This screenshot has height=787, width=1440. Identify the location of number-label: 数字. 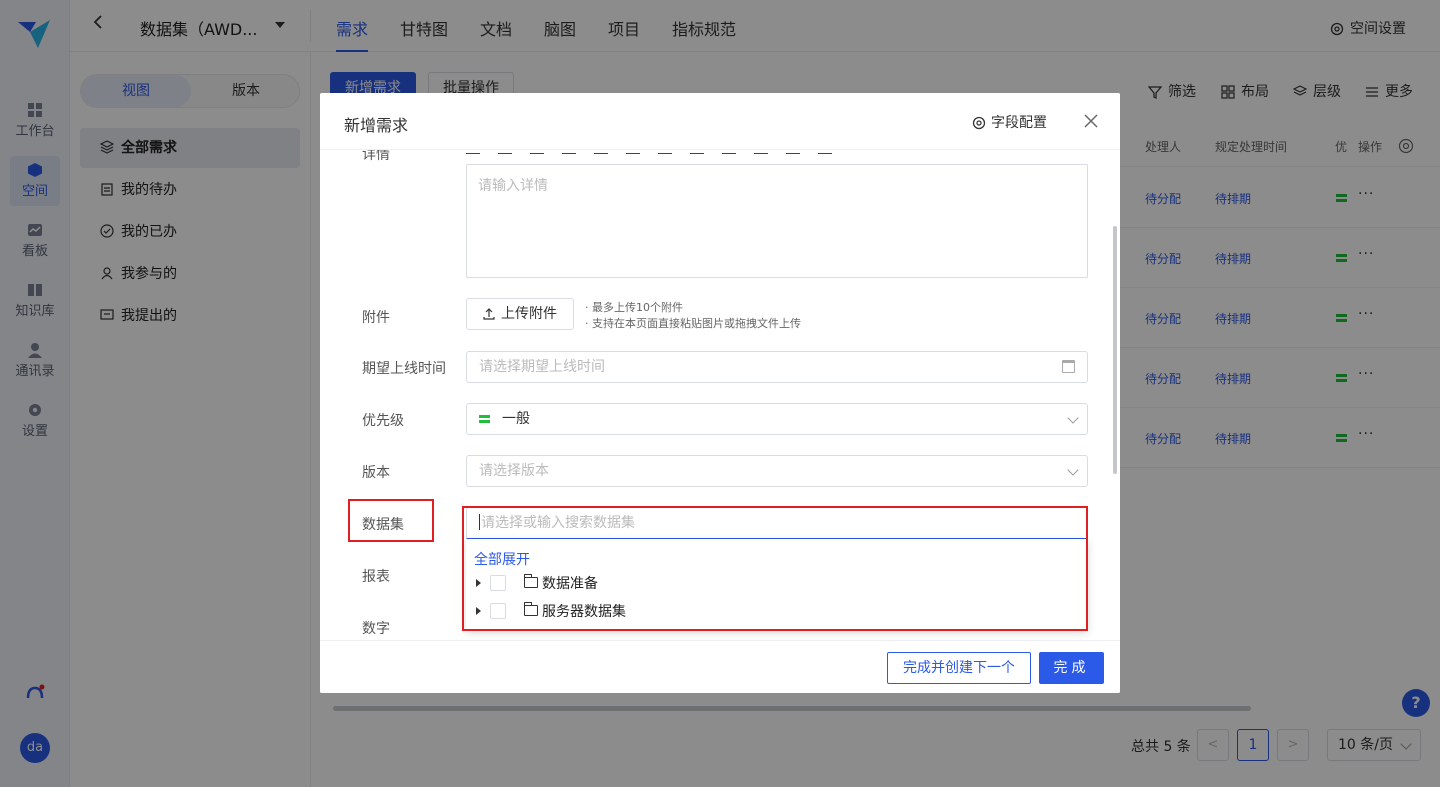
(376, 629).